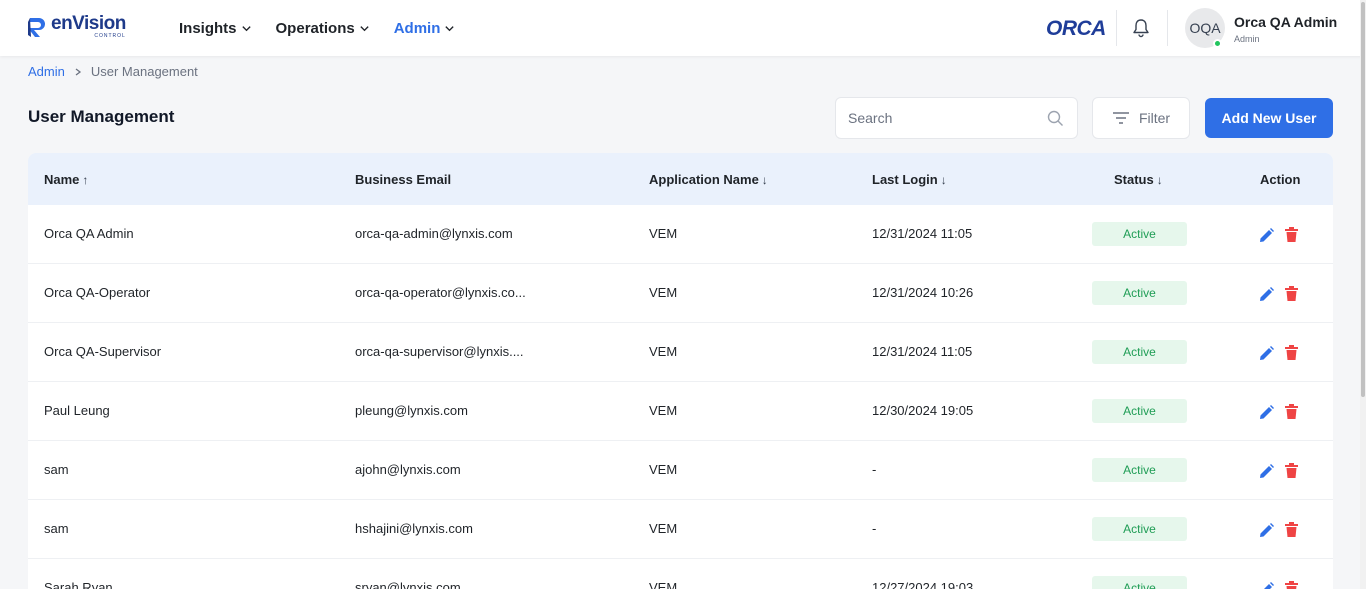 The image size is (1366, 589). What do you see at coordinates (101, 116) in the screenshot?
I see `page-title: User Management` at bounding box center [101, 116].